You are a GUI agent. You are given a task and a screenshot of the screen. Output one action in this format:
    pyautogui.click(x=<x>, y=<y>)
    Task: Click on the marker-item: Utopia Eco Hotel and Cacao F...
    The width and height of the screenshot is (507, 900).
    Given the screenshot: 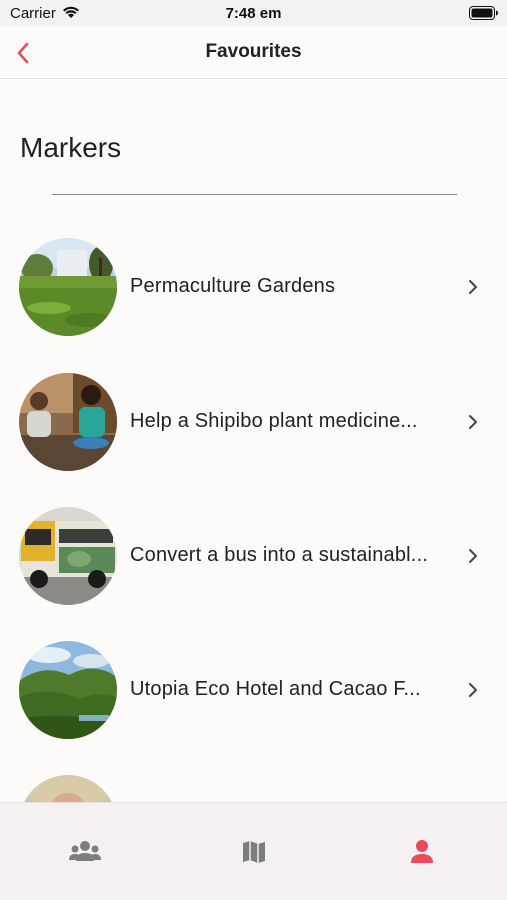 What is the action you would take?
    pyautogui.click(x=253, y=691)
    